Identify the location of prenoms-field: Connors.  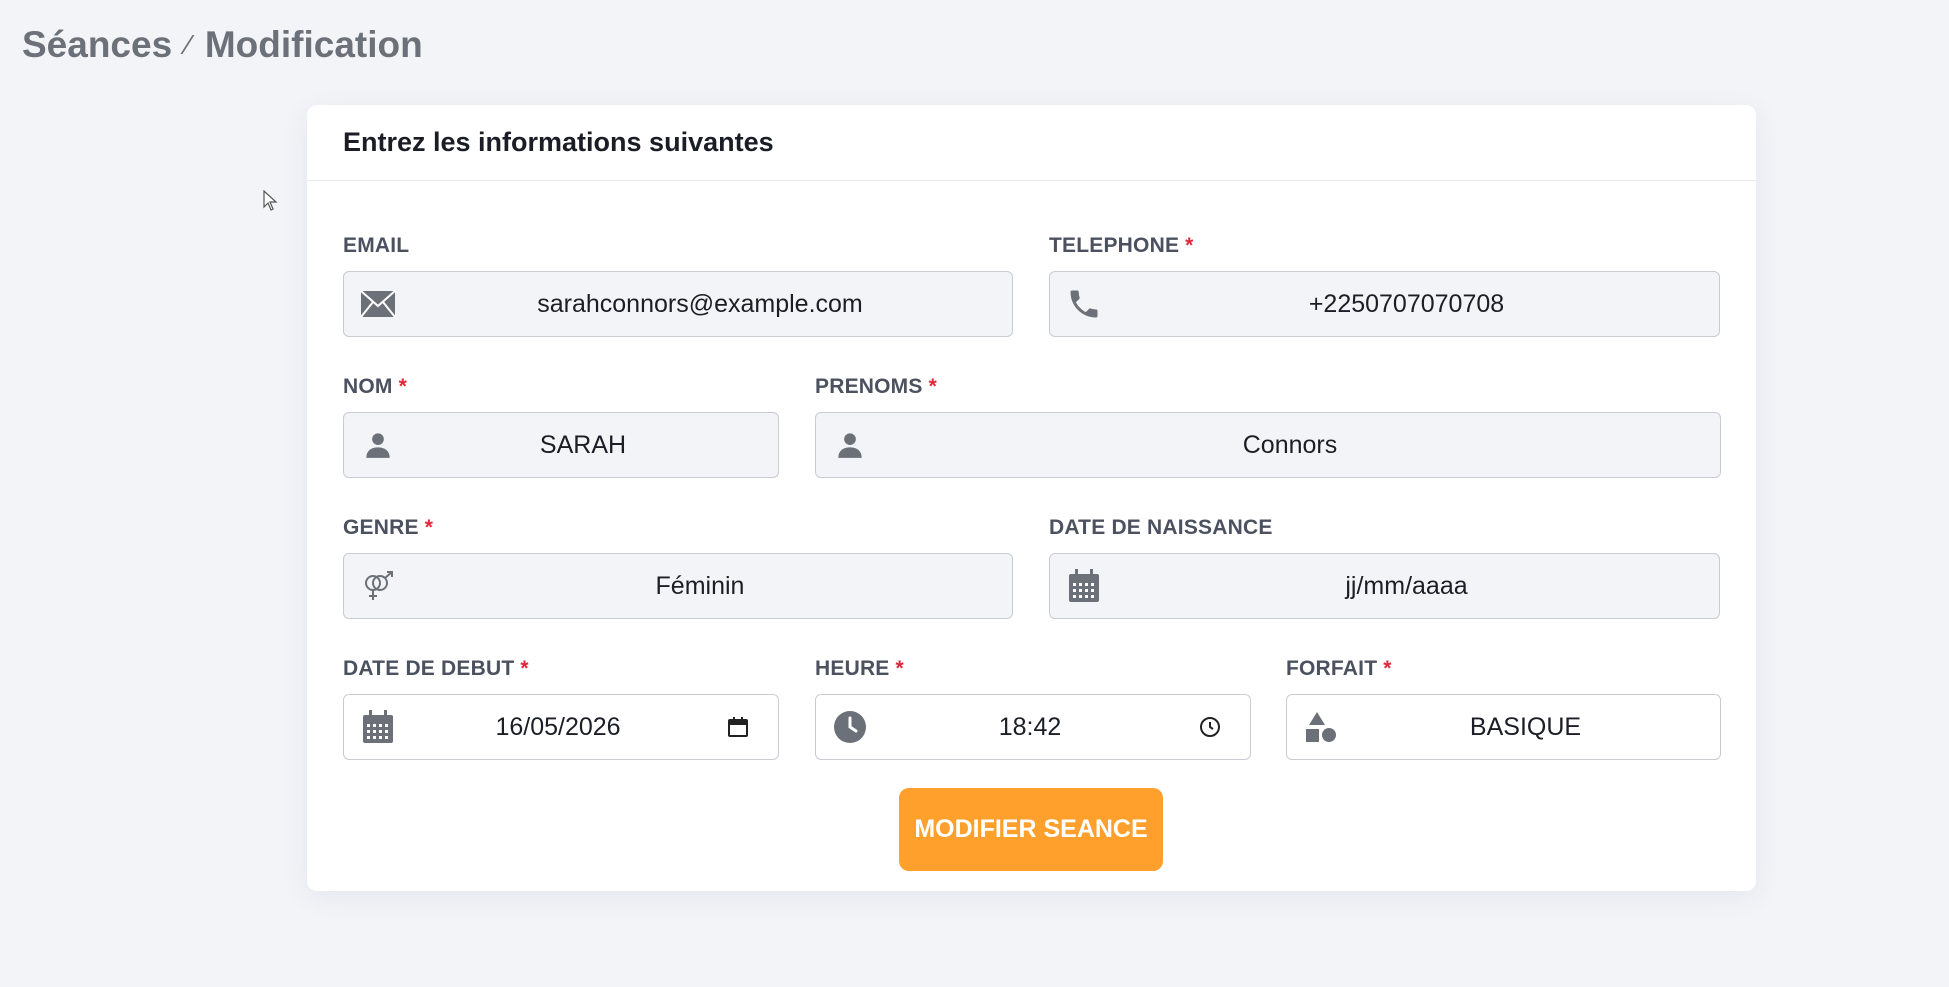
(1268, 445).